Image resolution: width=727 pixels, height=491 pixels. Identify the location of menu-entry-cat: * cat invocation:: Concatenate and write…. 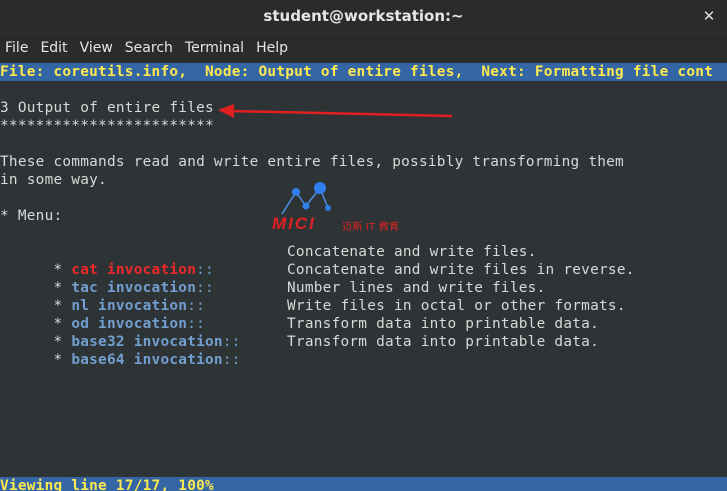
(363, 260).